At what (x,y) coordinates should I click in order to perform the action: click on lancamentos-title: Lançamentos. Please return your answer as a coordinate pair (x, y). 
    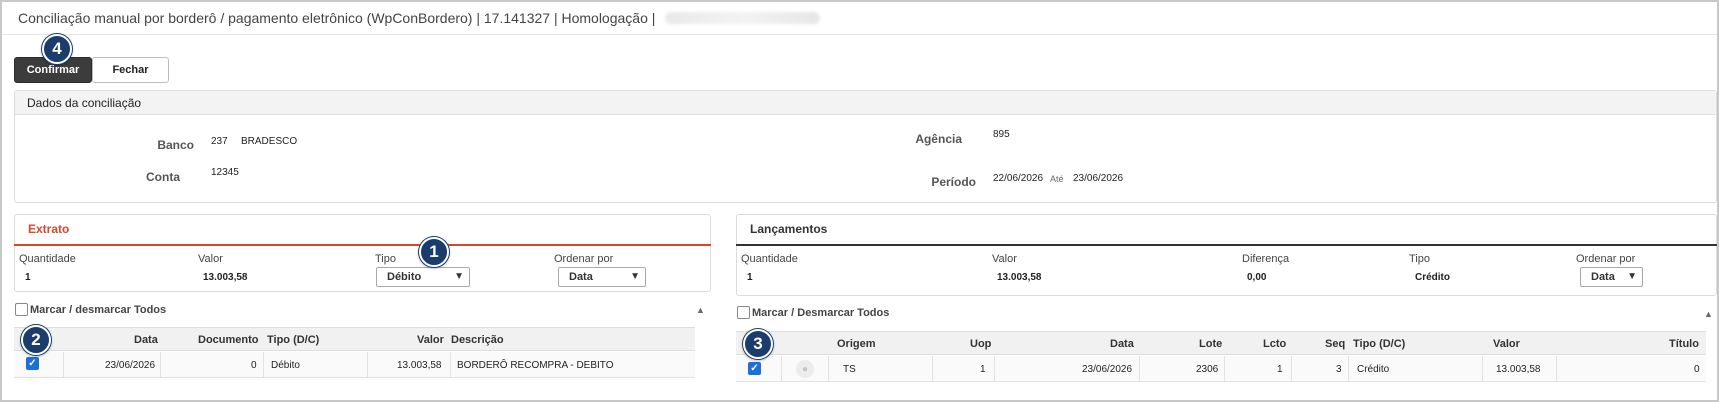
    Looking at the image, I should click on (789, 229).